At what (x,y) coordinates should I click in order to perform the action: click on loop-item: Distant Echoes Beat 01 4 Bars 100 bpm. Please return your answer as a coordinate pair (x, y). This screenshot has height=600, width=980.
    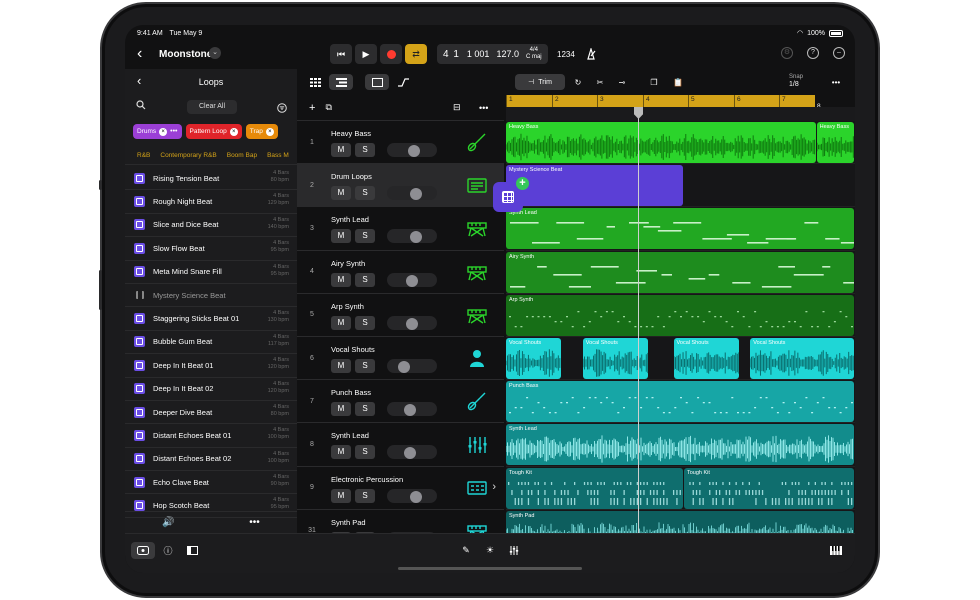
    Looking at the image, I should click on (211, 436).